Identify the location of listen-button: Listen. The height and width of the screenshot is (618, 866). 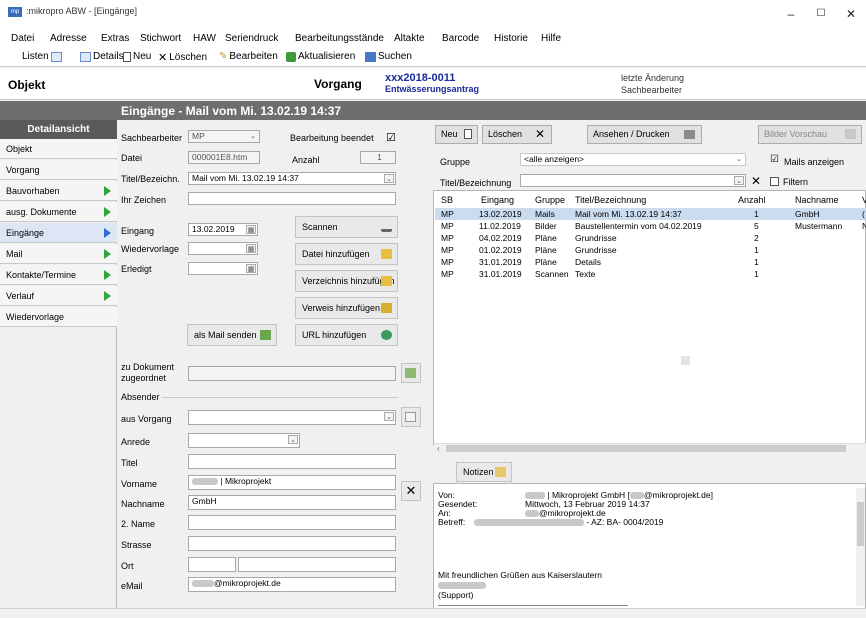
(42, 56).